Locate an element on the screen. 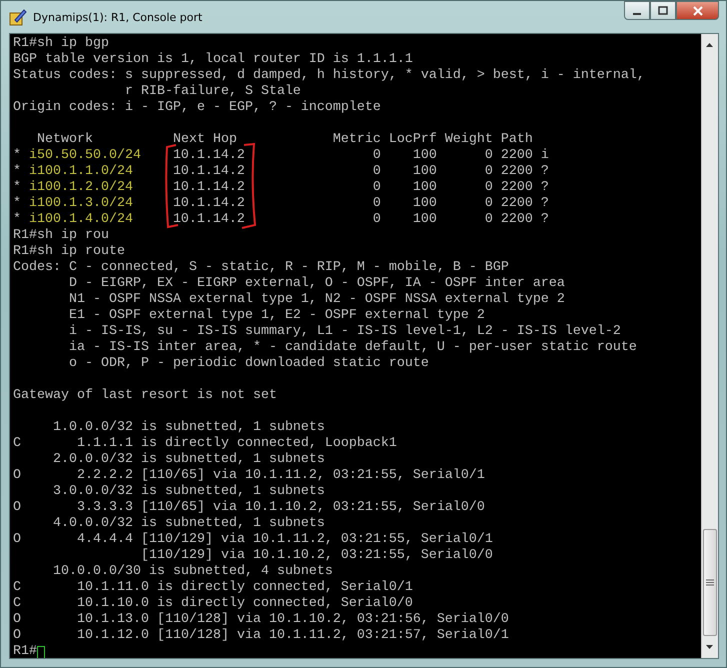 The image size is (727, 668). console-line: r RIB-failure, S Stale is located at coordinates (212, 92).